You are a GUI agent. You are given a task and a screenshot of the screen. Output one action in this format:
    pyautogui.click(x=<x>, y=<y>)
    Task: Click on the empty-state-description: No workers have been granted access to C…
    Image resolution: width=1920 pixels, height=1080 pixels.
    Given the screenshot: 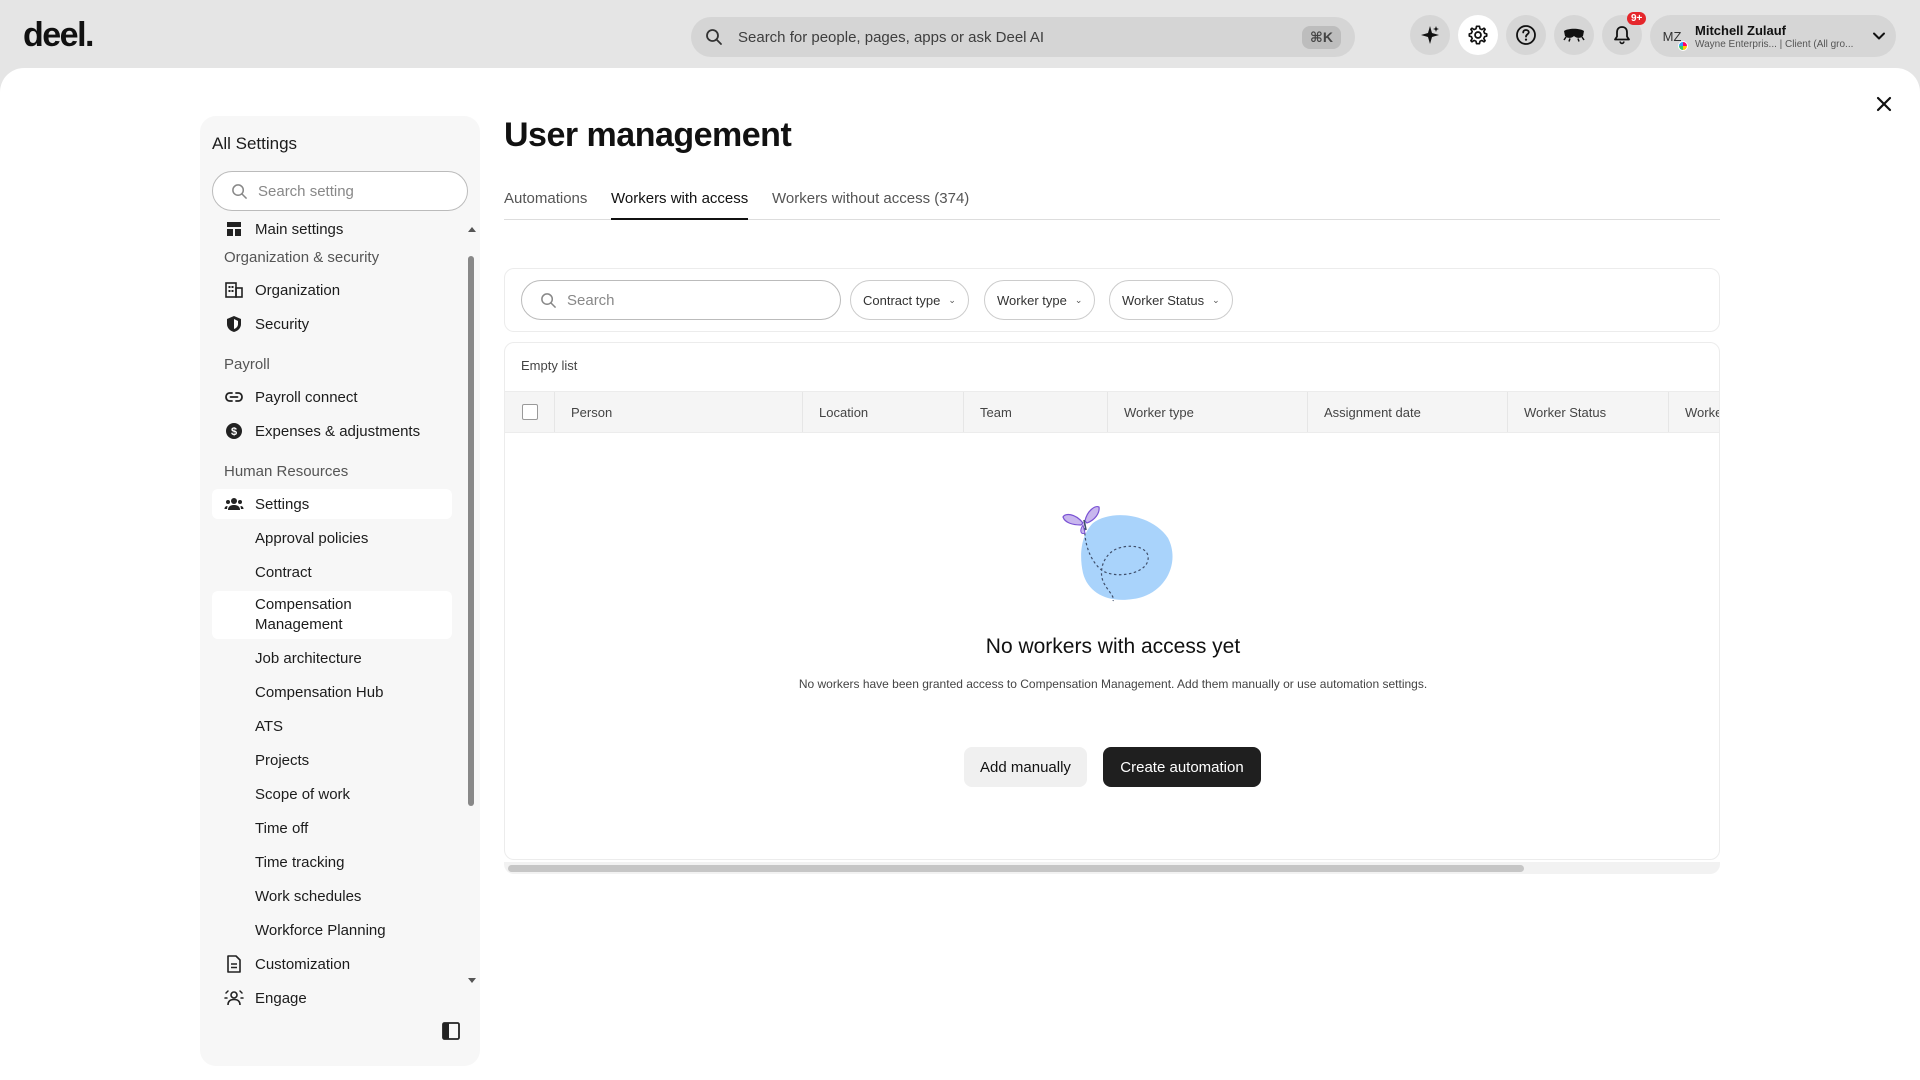 What is the action you would take?
    pyautogui.click(x=1113, y=684)
    